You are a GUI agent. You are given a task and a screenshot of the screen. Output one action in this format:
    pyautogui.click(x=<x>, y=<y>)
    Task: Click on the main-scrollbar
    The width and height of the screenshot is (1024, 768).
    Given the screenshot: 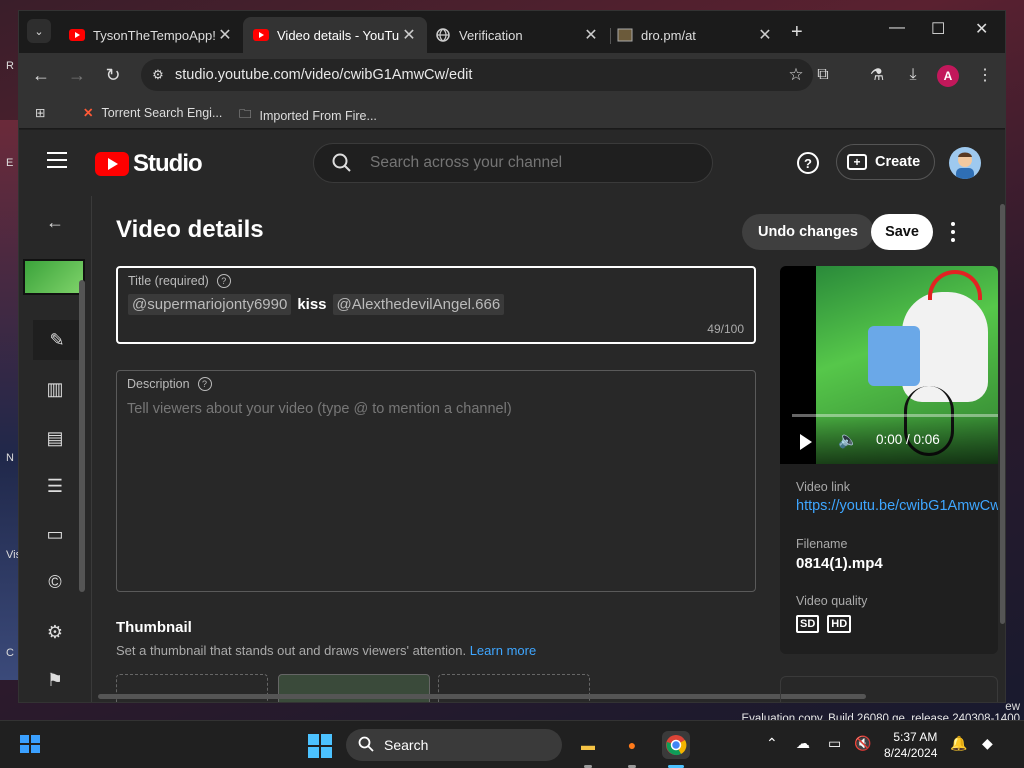 What is the action you would take?
    pyautogui.click(x=1002, y=414)
    